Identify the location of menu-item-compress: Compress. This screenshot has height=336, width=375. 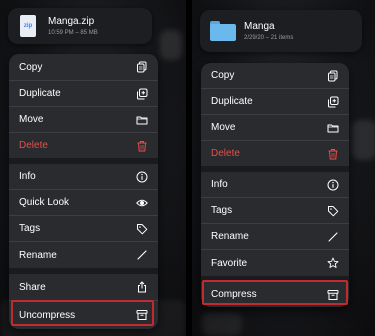
(275, 294).